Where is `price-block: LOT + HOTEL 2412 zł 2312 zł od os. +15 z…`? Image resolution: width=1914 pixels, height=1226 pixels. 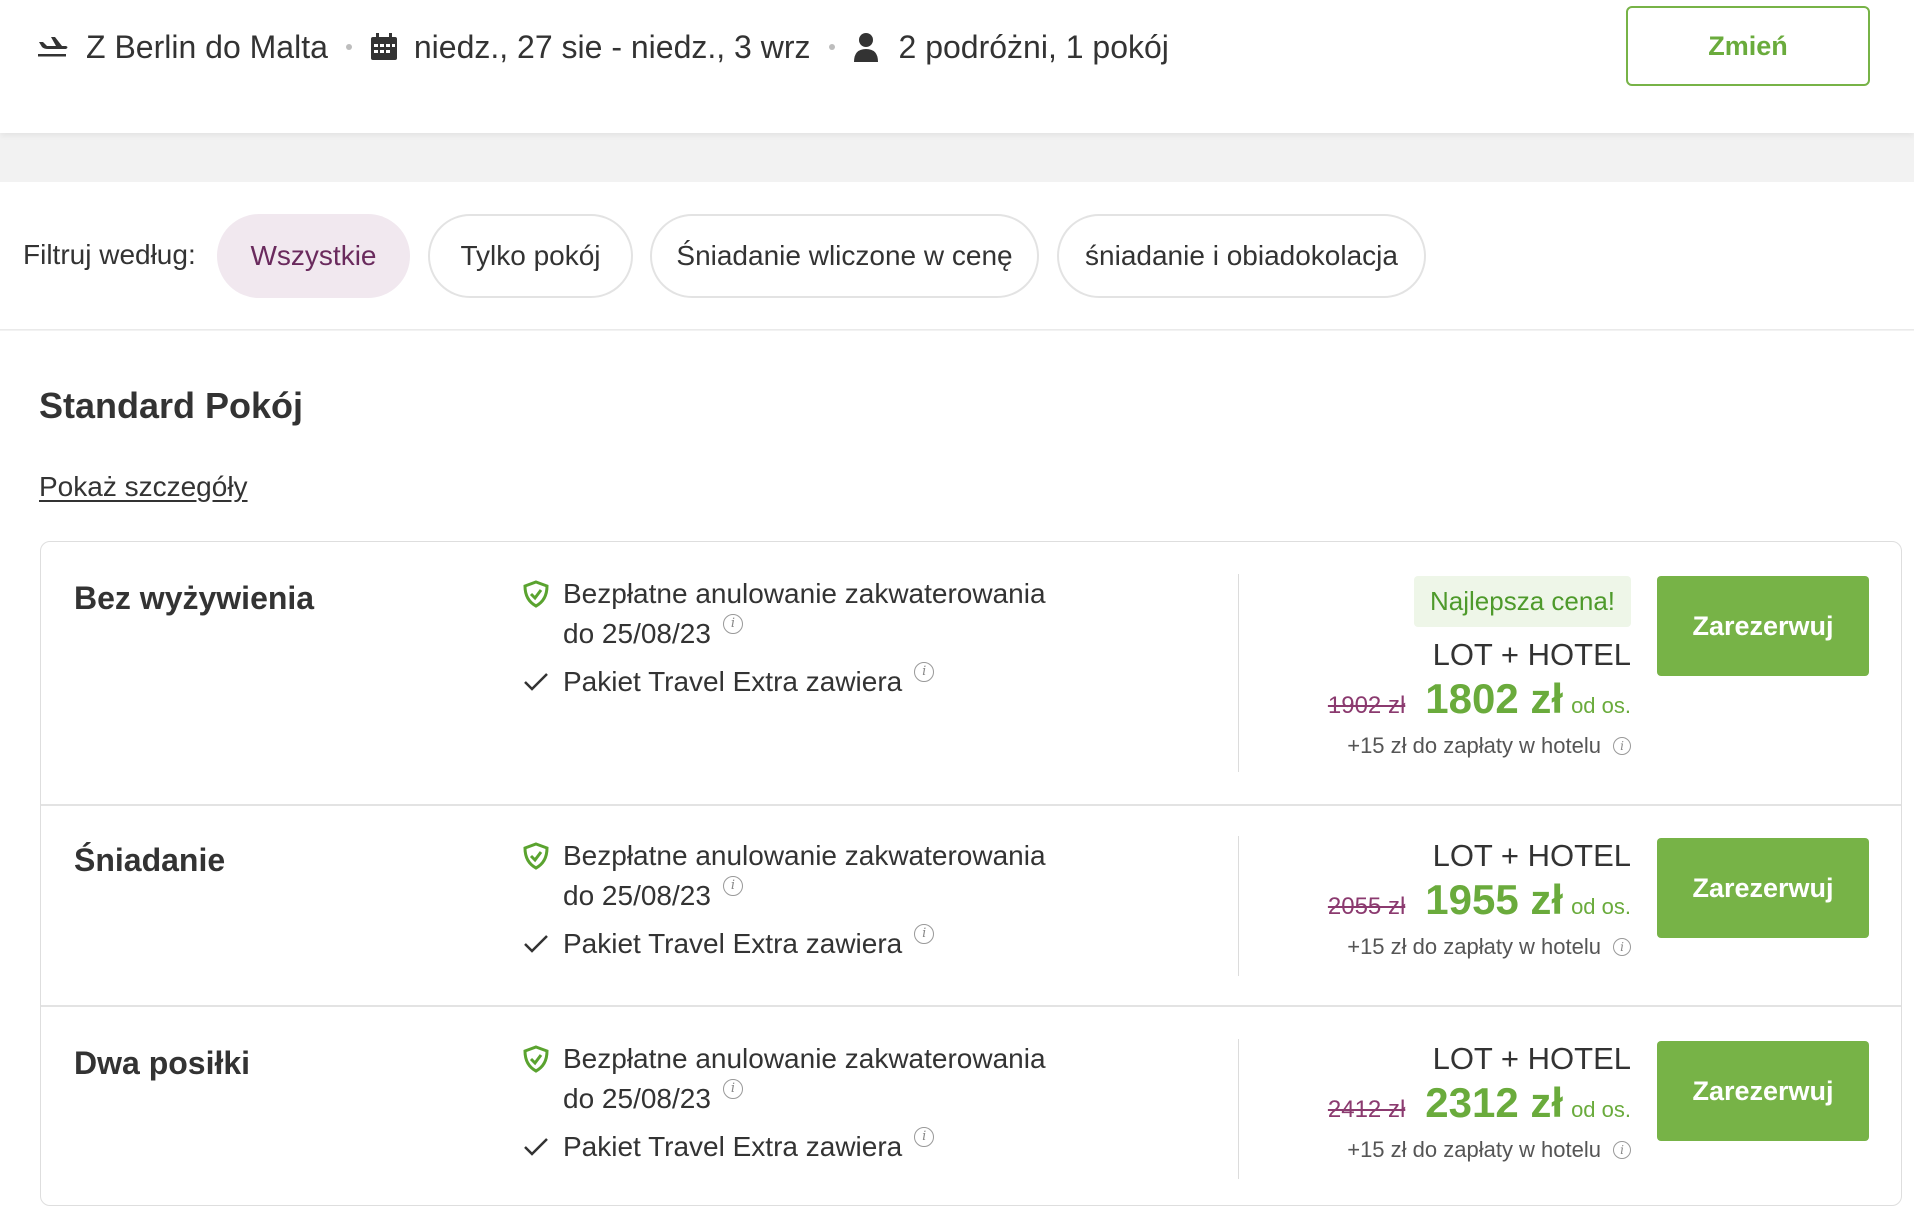
price-block: LOT + HOTEL 2412 zł 2312 zł od os. +15 z… is located at coordinates (1441, 1101).